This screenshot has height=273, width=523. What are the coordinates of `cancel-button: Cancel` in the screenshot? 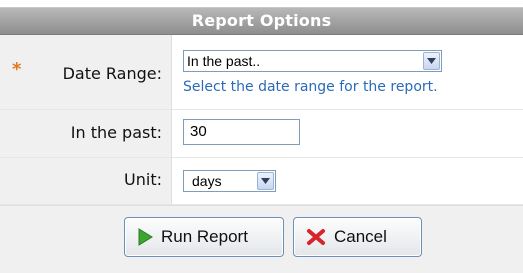 It's located at (357, 237).